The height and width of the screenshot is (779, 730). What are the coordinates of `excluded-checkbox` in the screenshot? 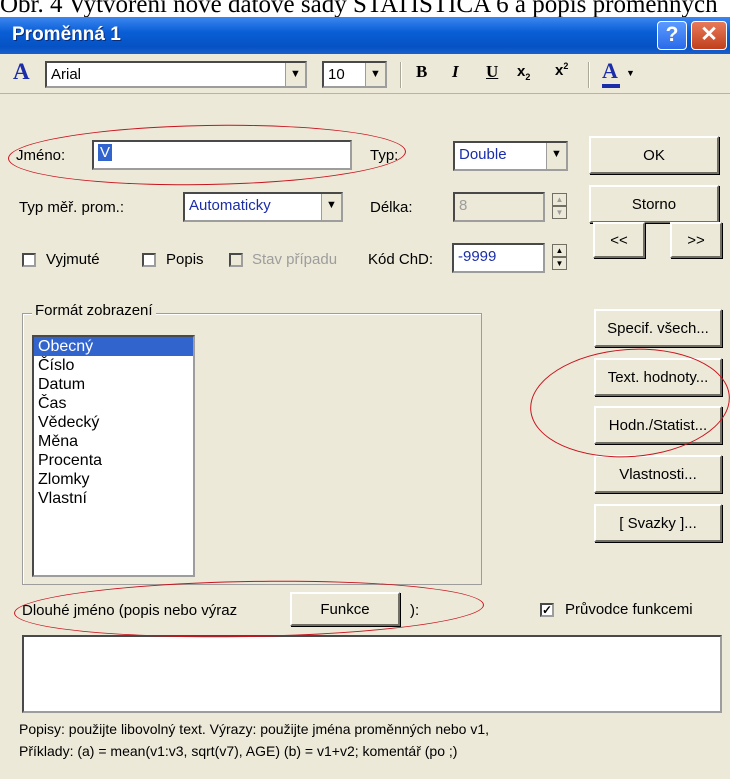 It's located at (29, 260).